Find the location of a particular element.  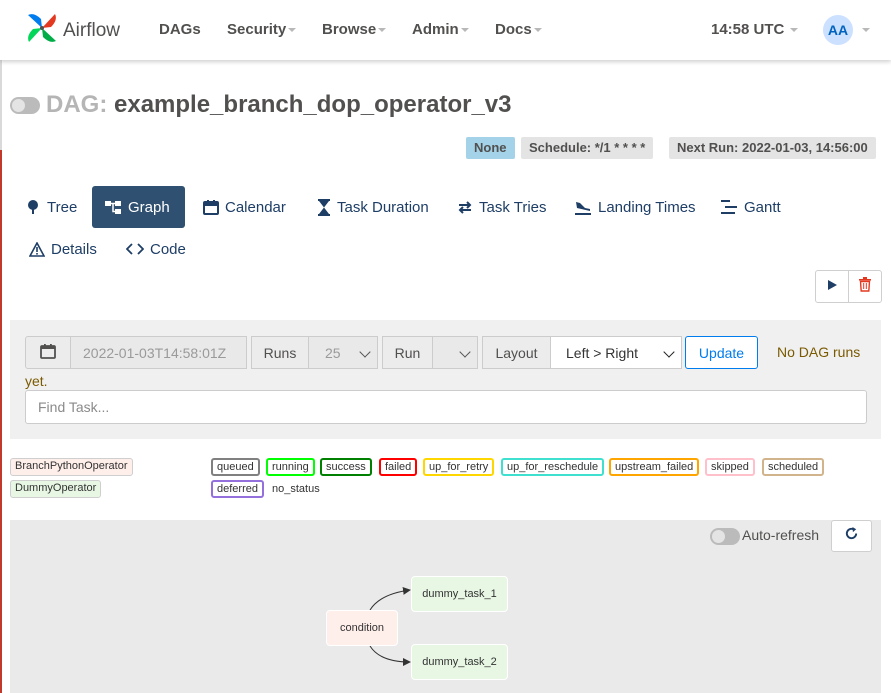

task-node-condition: condition is located at coordinates (362, 628).